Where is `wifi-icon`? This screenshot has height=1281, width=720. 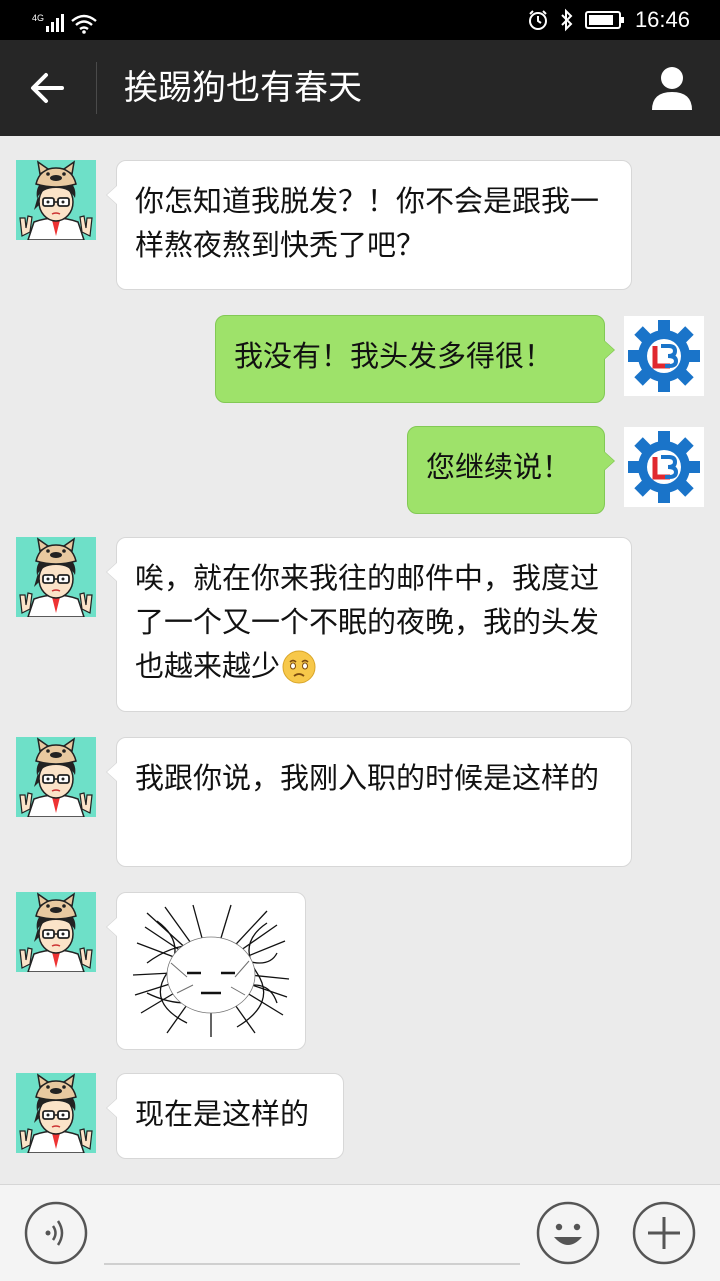
wifi-icon is located at coordinates (84, 22).